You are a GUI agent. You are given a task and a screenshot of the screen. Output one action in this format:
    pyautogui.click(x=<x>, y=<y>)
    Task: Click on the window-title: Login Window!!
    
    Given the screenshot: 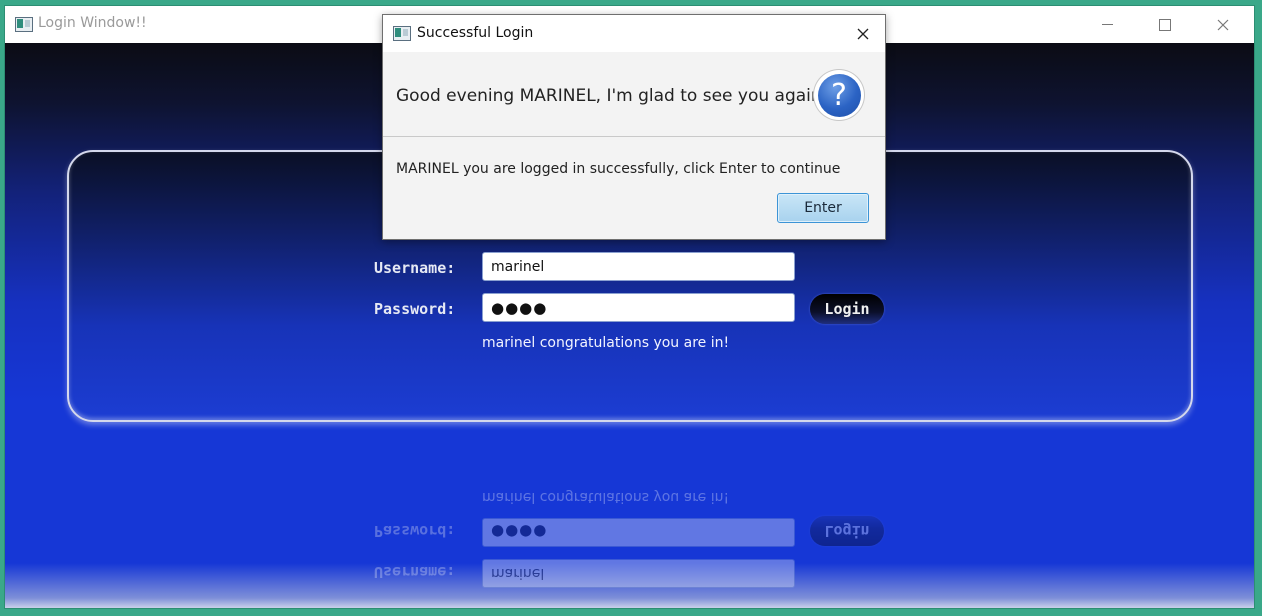 What is the action you would take?
    pyautogui.click(x=92, y=23)
    